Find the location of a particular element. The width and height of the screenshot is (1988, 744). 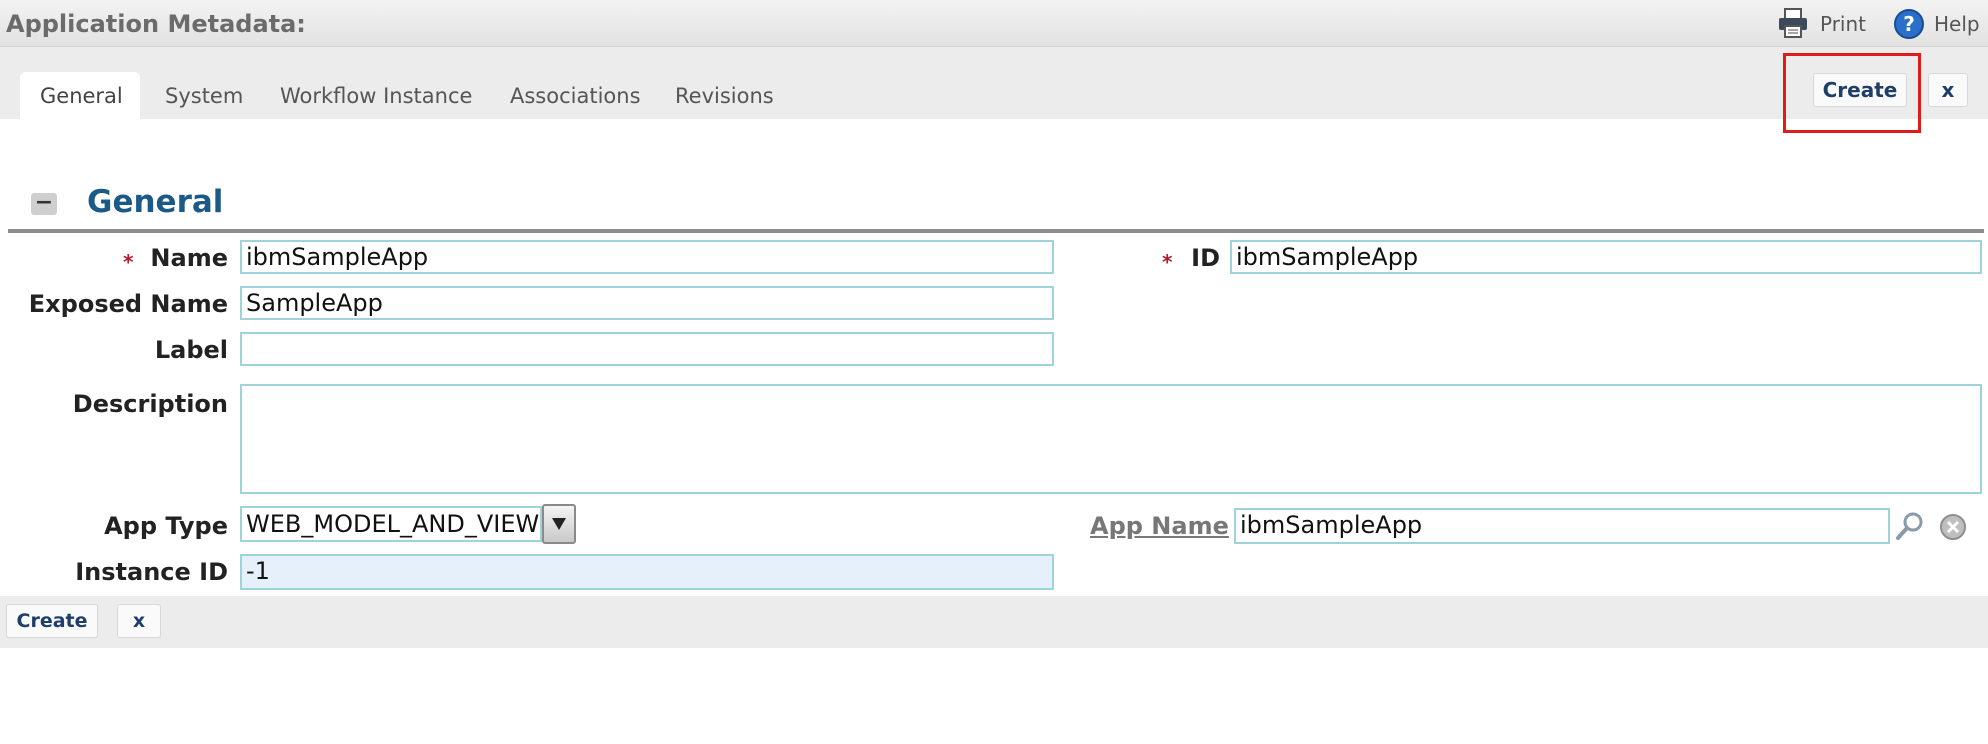

label-field is located at coordinates (647, 349).